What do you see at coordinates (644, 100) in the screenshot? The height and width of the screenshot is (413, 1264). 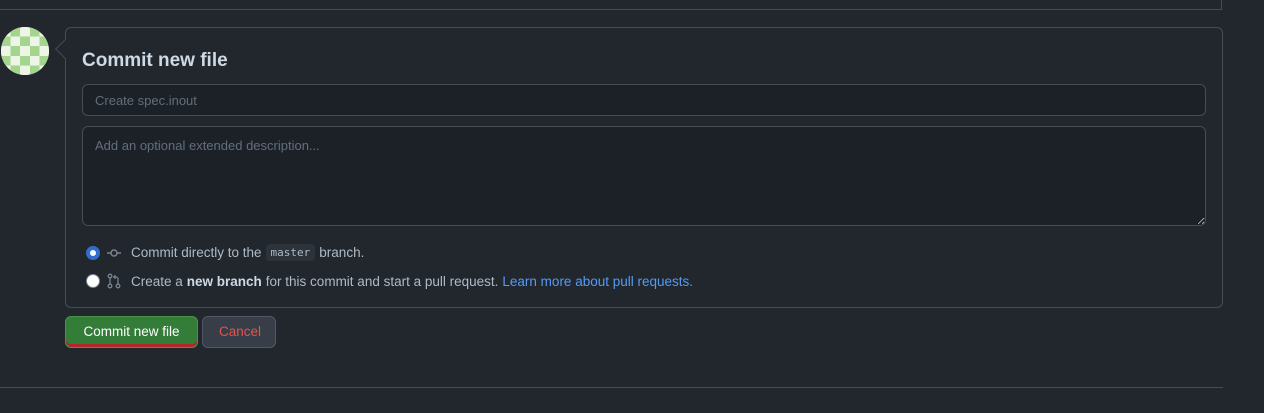 I see `commit-summary-input` at bounding box center [644, 100].